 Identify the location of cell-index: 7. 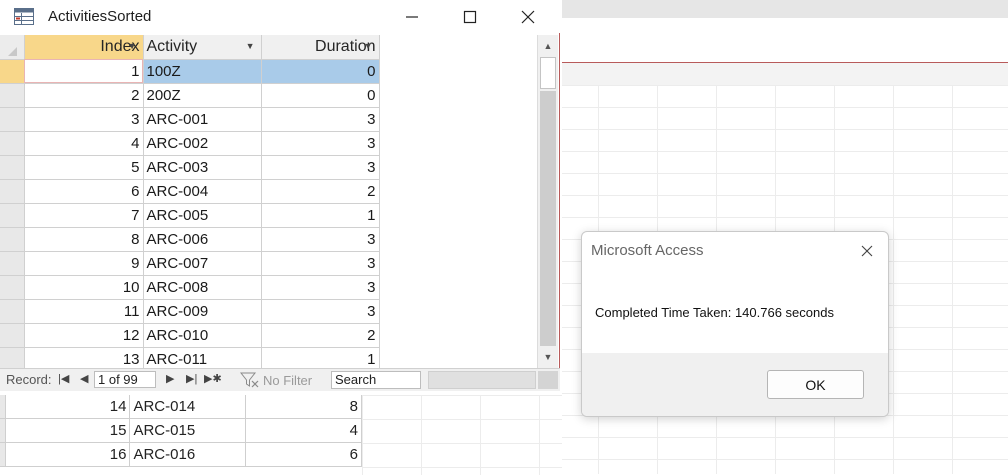
(84, 215).